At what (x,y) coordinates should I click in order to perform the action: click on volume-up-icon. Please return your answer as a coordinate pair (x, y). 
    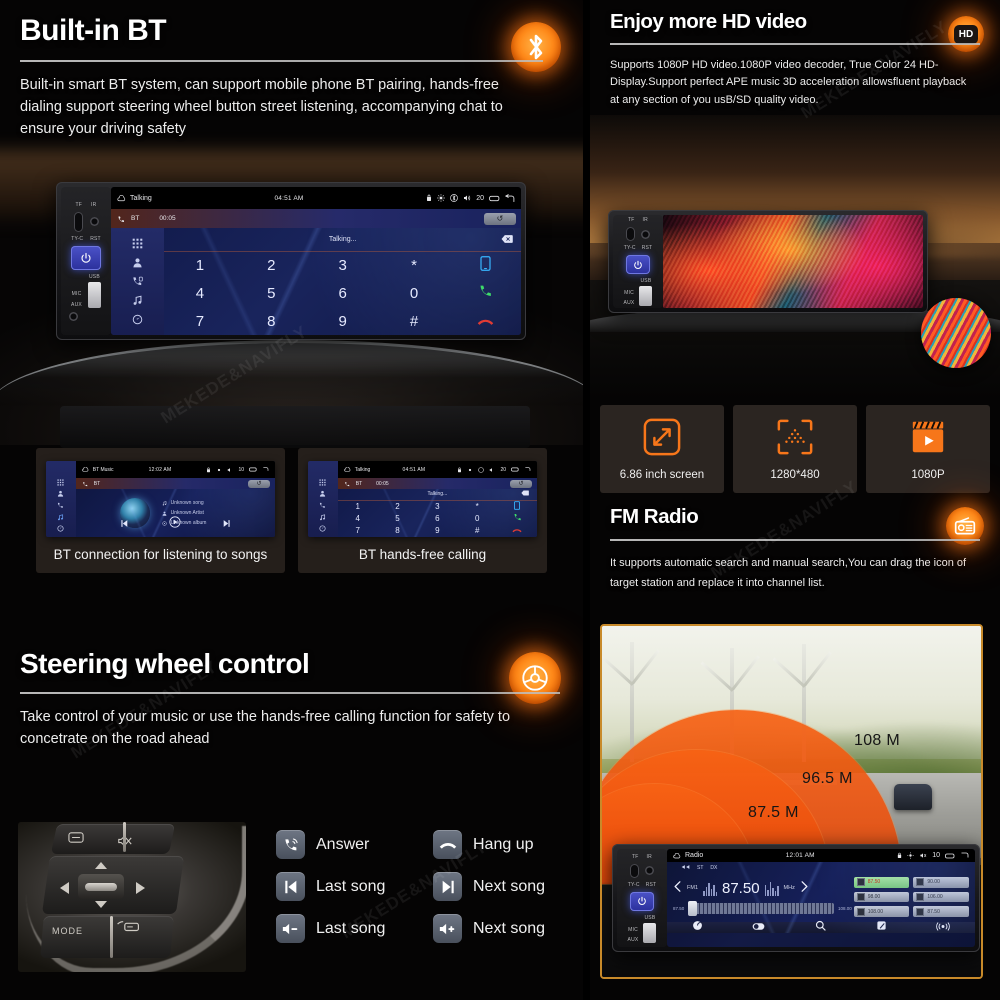
    Looking at the image, I should click on (447, 928).